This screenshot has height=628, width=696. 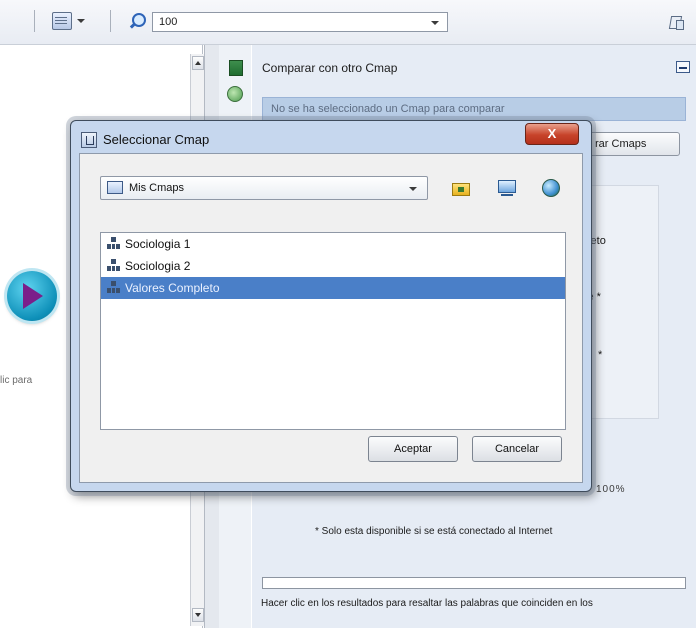 I want to click on accept-button: Aceptar, so click(x=413, y=449).